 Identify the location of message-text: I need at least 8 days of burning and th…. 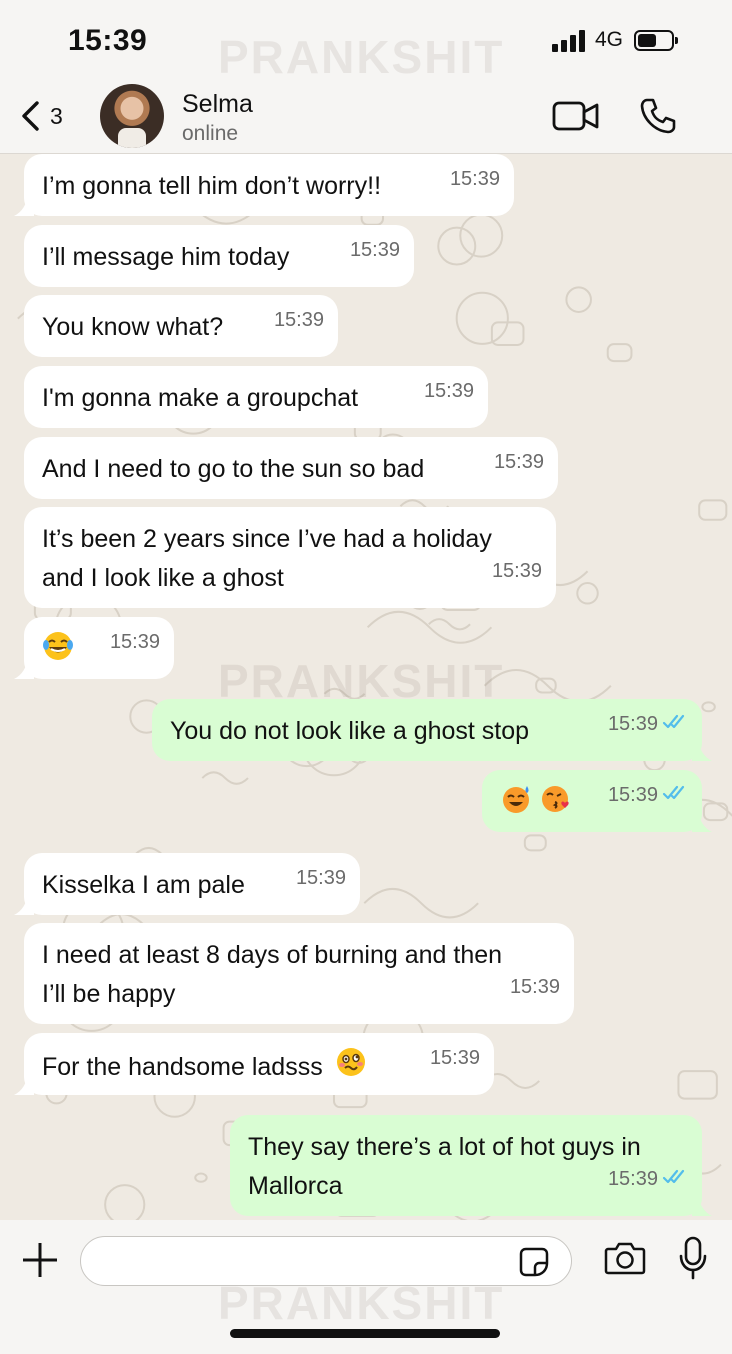
(272, 975).